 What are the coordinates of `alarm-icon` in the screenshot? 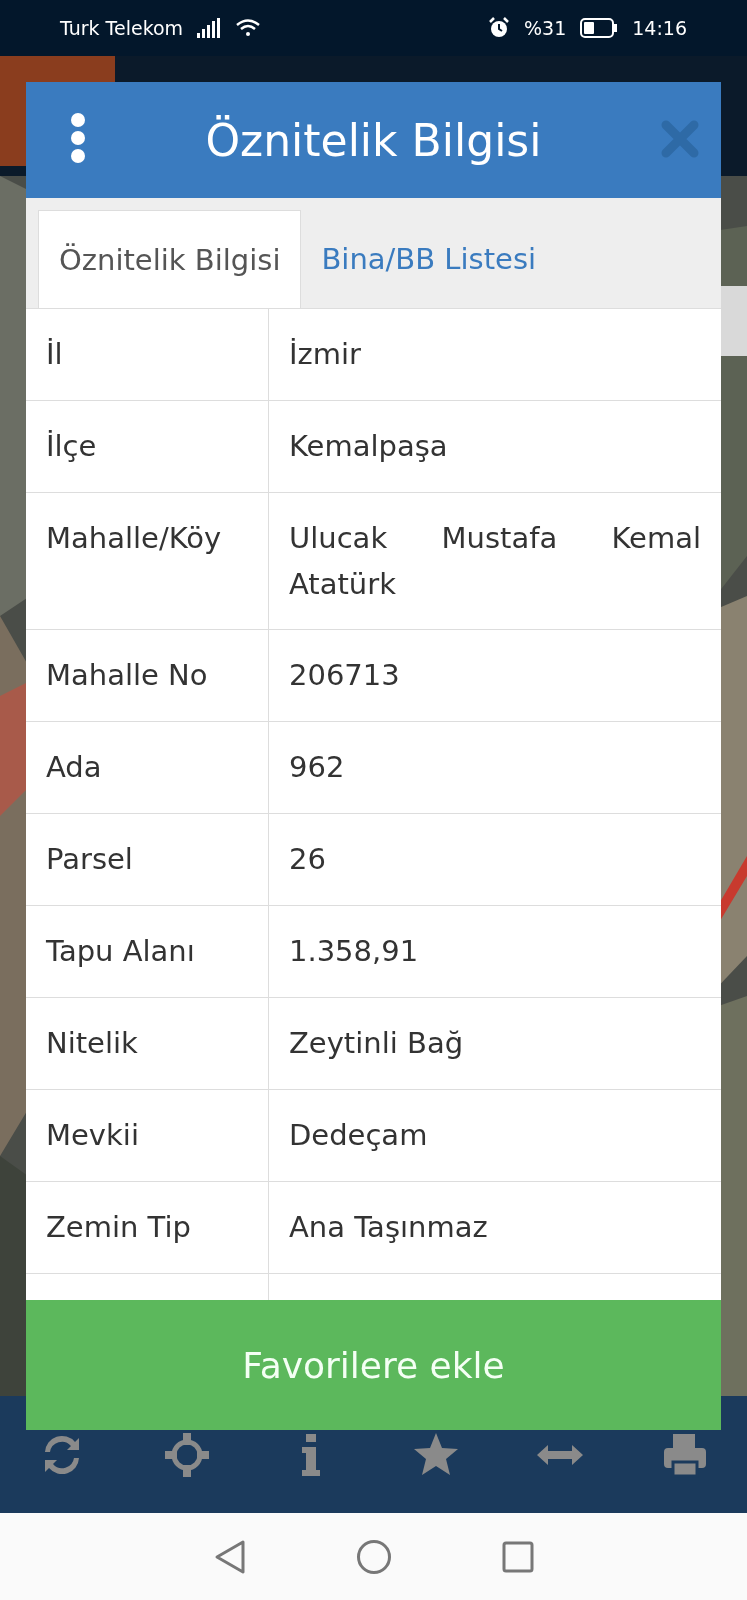 It's located at (499, 28).